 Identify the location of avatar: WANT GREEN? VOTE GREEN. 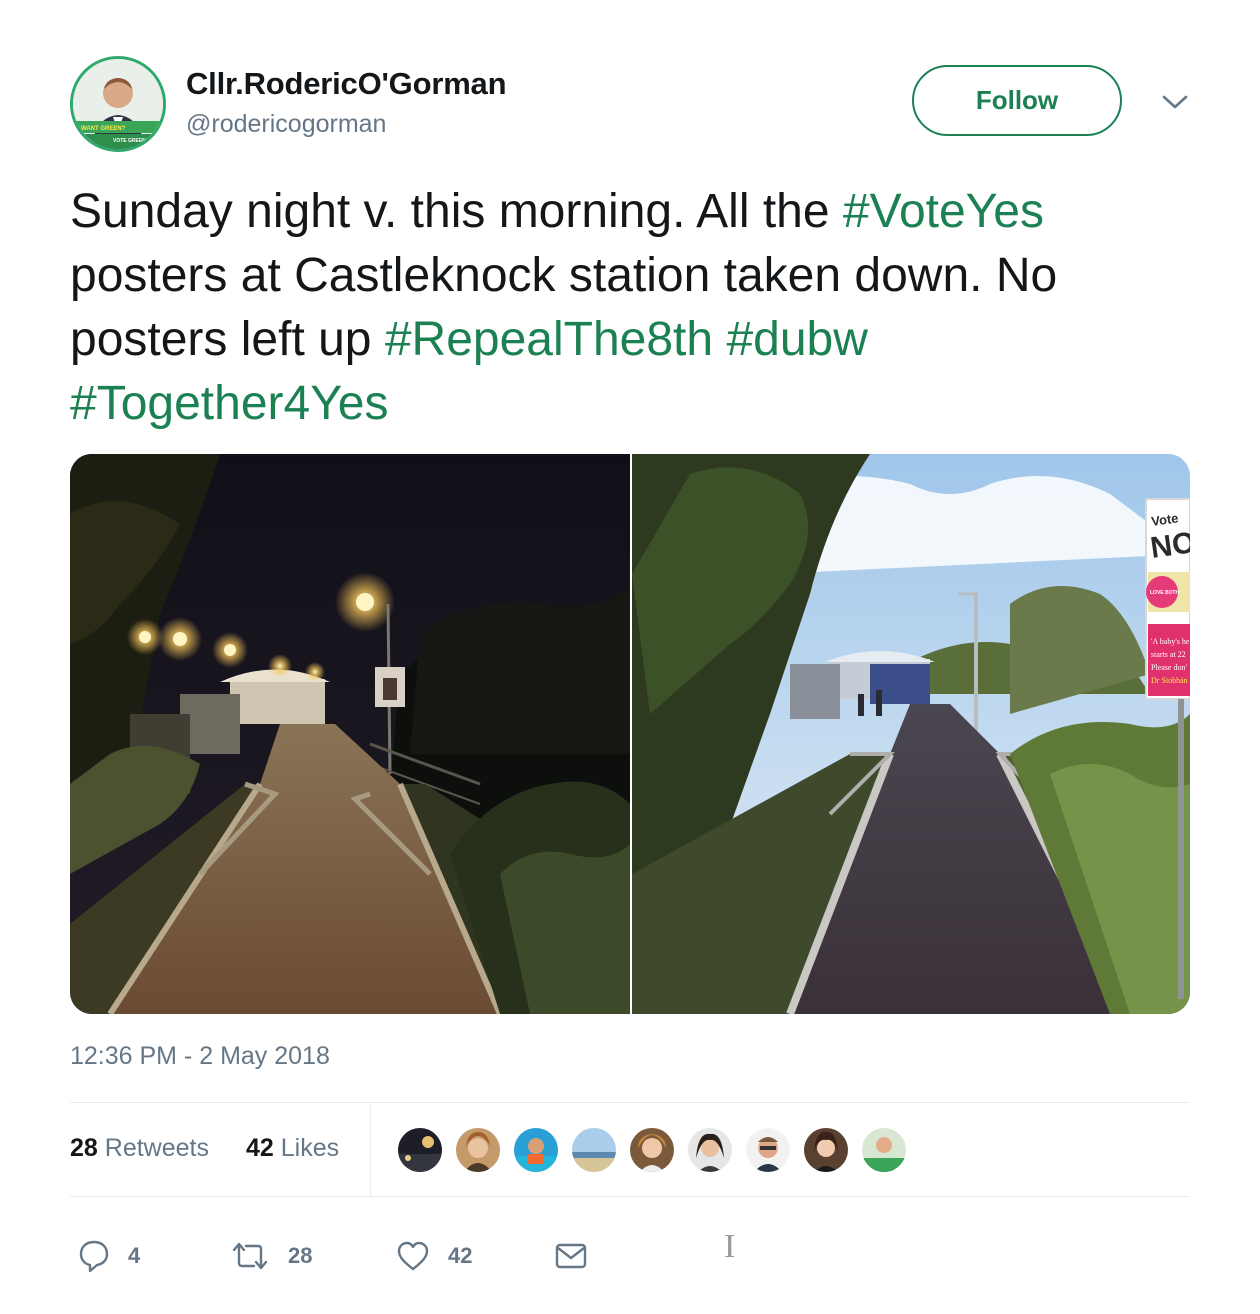
(118, 104).